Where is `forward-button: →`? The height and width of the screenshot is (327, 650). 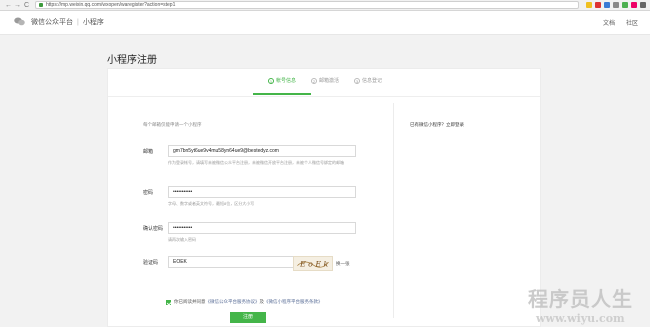 forward-button: → is located at coordinates (17, 5).